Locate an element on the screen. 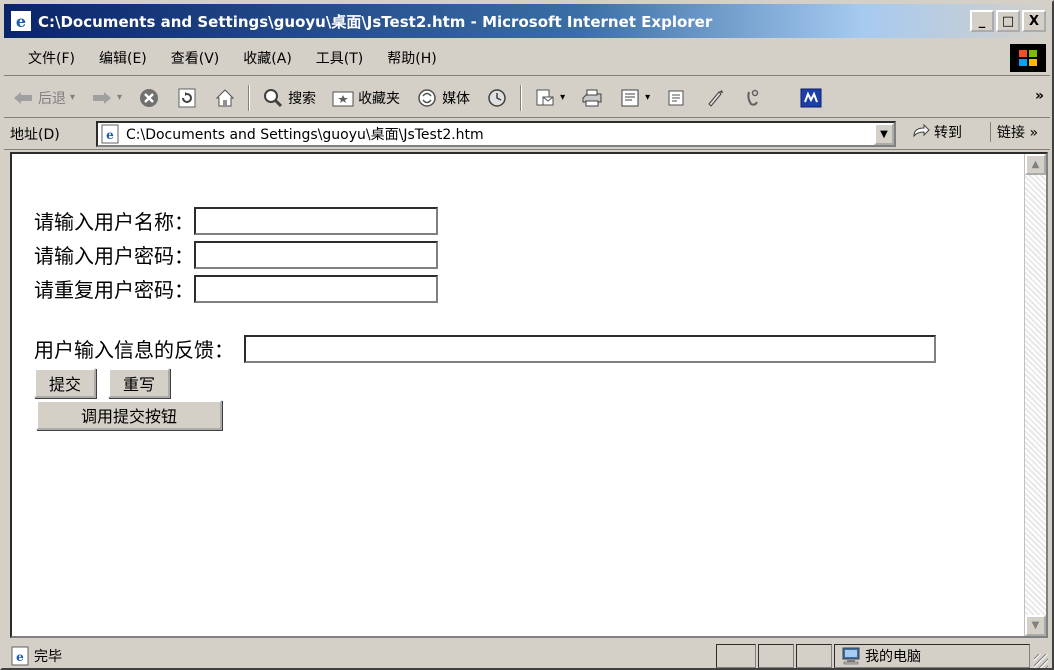 The width and height of the screenshot is (1054, 670). feedback-label: 用户输入信息的反馈： is located at coordinates (134, 350).